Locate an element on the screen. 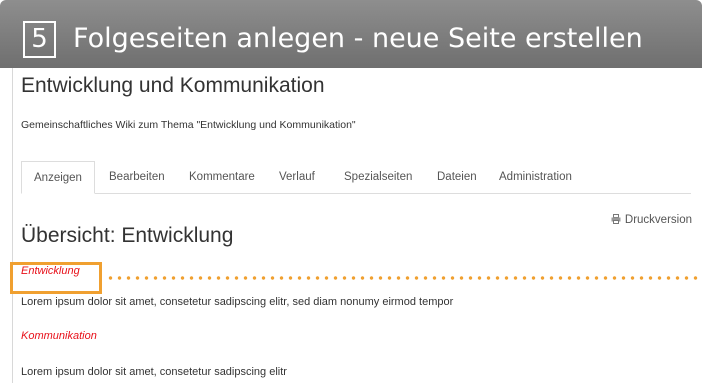  print-version-label: Druckversion is located at coordinates (658, 220).